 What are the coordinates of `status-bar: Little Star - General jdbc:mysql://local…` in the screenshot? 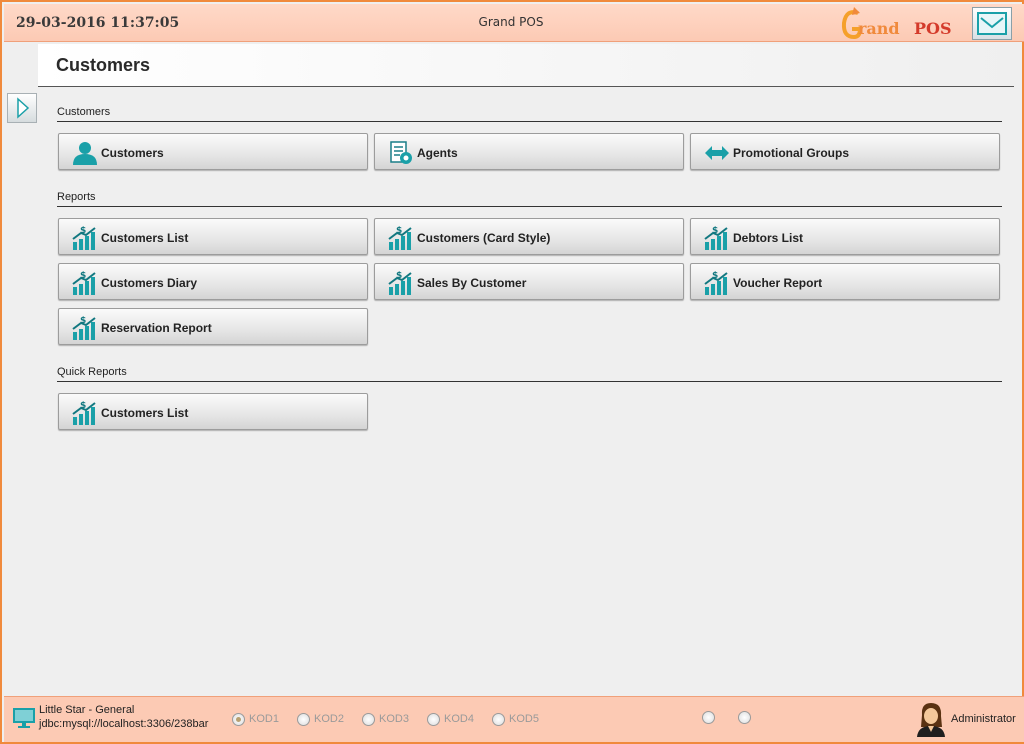 It's located at (514, 719).